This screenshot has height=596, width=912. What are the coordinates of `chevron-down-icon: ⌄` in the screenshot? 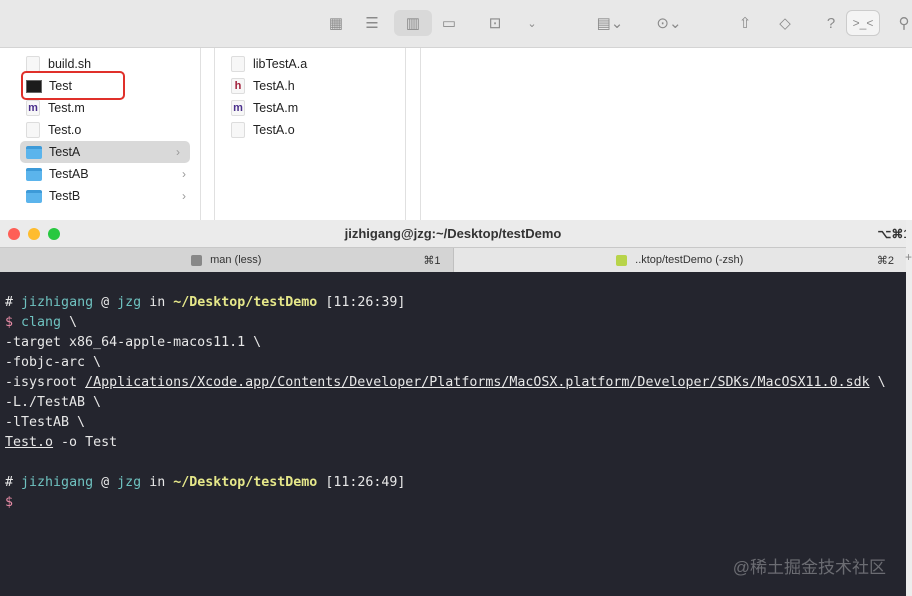 It's located at (532, 23).